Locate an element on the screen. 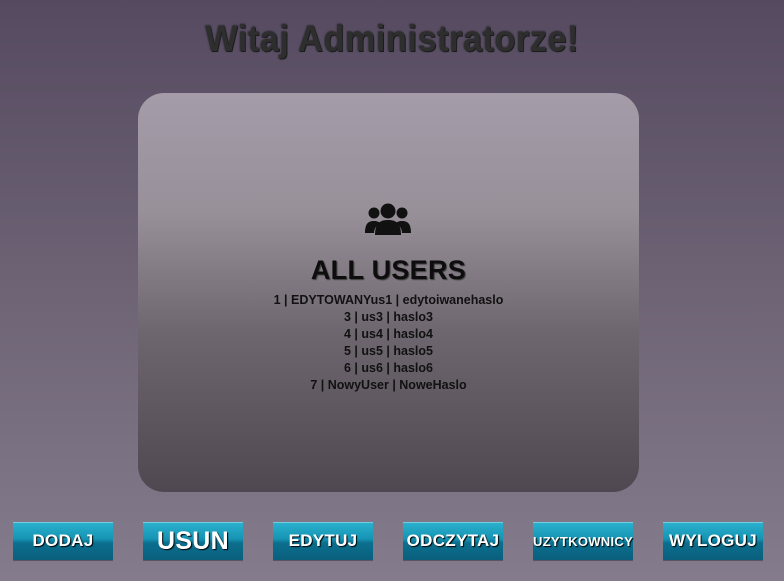  delete-button: USUN is located at coordinates (193, 541).